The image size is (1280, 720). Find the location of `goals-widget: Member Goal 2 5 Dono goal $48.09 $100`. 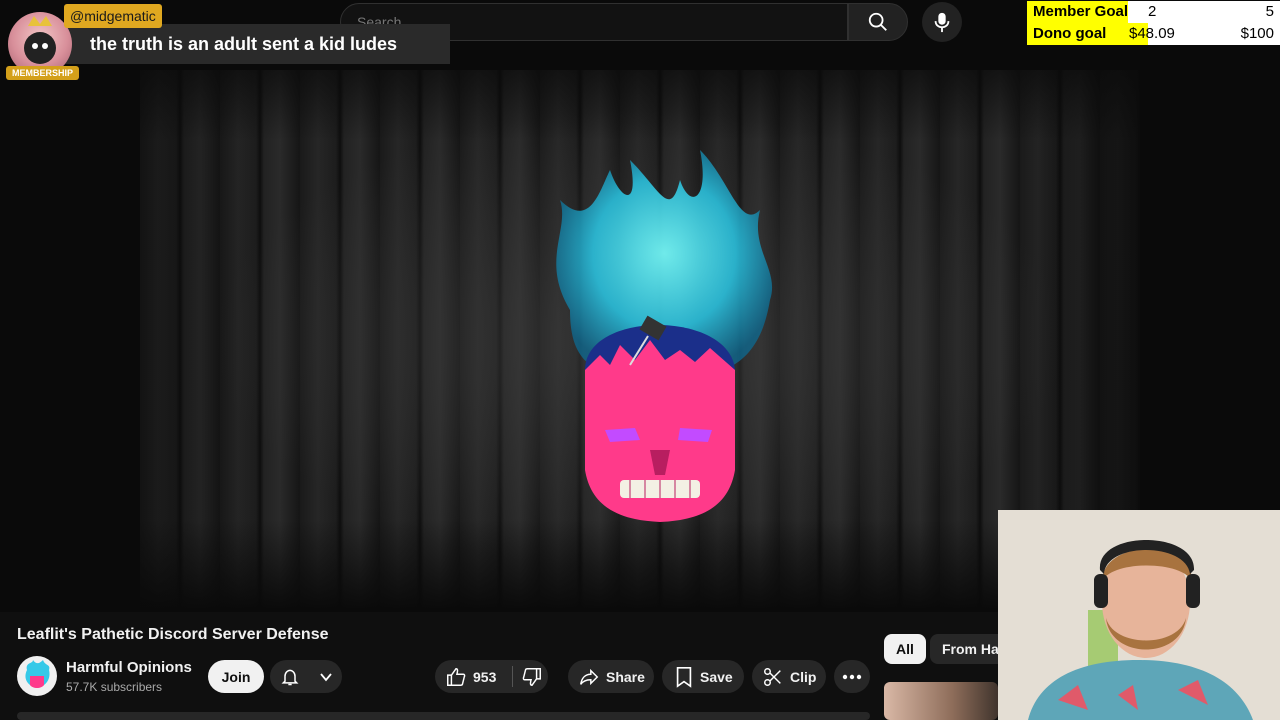

goals-widget: Member Goal 2 5 Dono goal $48.09 $100 is located at coordinates (1153, 23).